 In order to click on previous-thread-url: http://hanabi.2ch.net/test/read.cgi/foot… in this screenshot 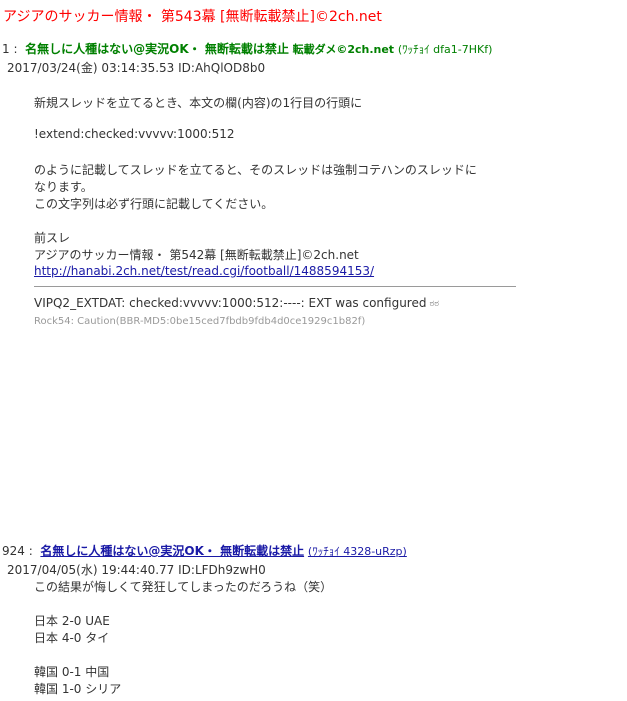, I will do `click(204, 271)`.